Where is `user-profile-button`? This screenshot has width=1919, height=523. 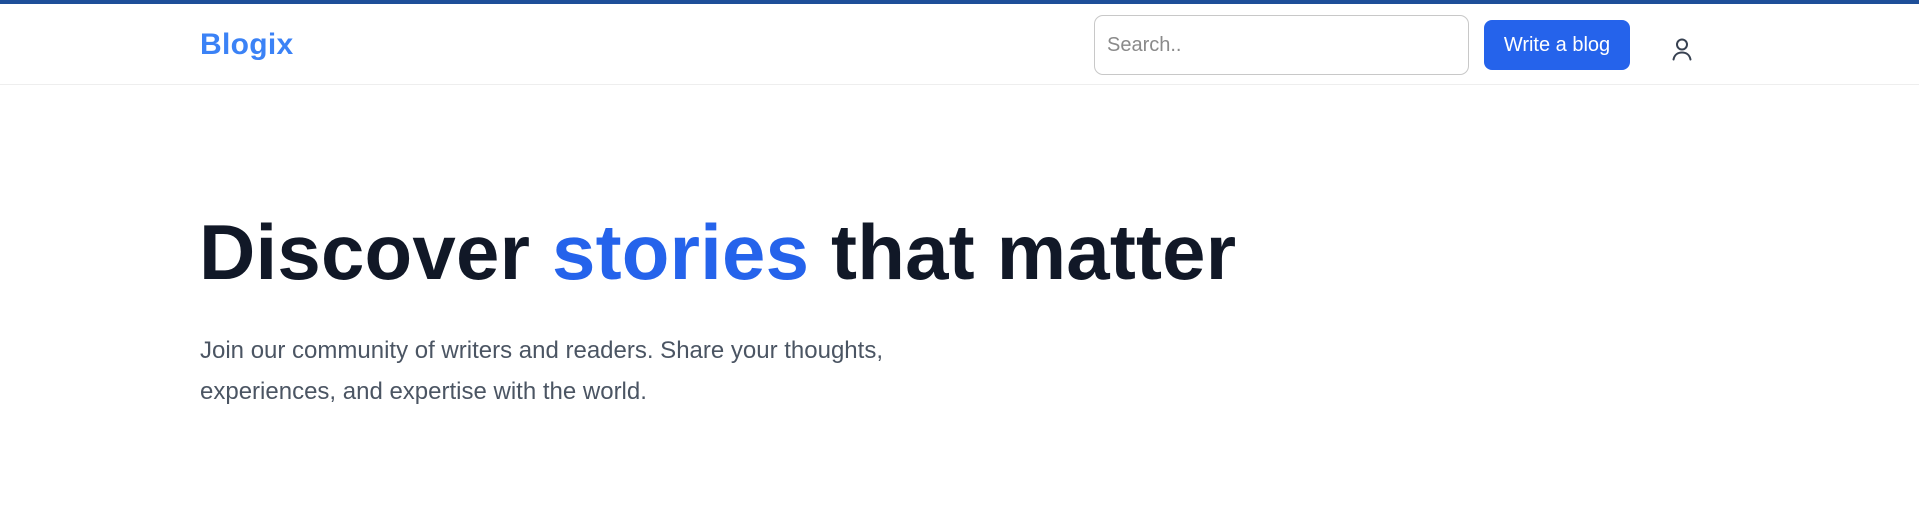
user-profile-button is located at coordinates (1682, 49).